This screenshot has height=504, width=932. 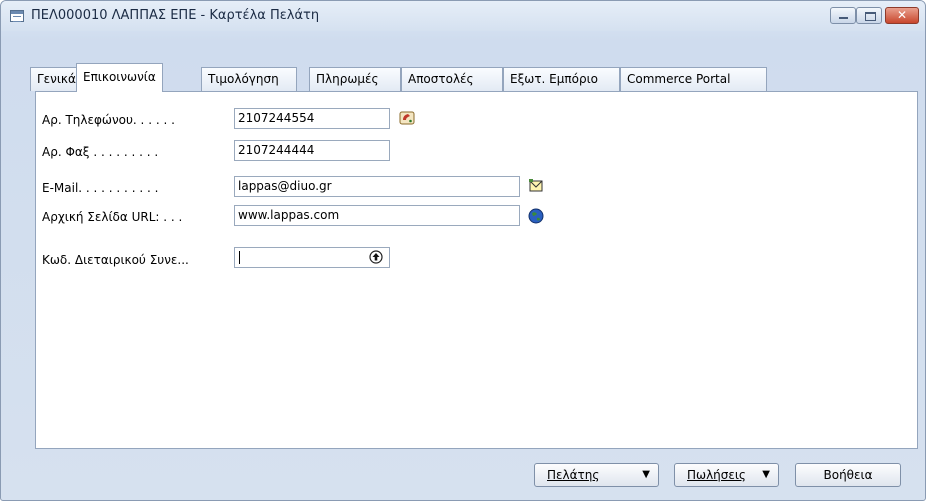 What do you see at coordinates (693, 79) in the screenshot?
I see `tab-commerce-portal: Commerce Portal` at bounding box center [693, 79].